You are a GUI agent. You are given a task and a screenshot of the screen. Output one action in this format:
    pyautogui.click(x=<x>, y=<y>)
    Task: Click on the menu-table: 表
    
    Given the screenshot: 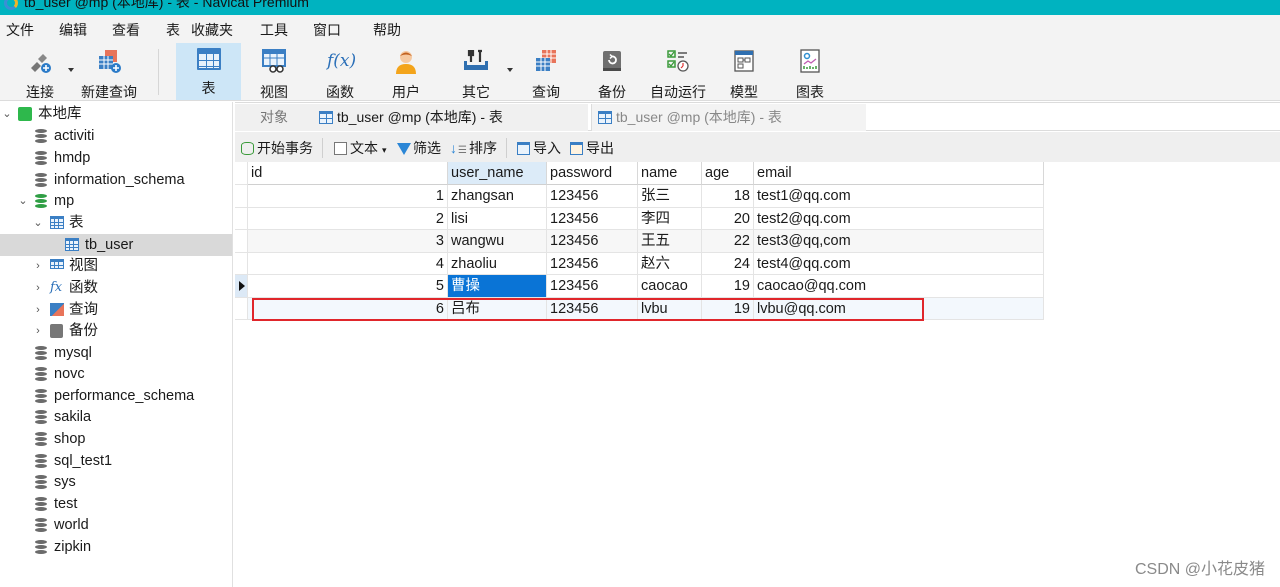 What is the action you would take?
    pyautogui.click(x=173, y=30)
    